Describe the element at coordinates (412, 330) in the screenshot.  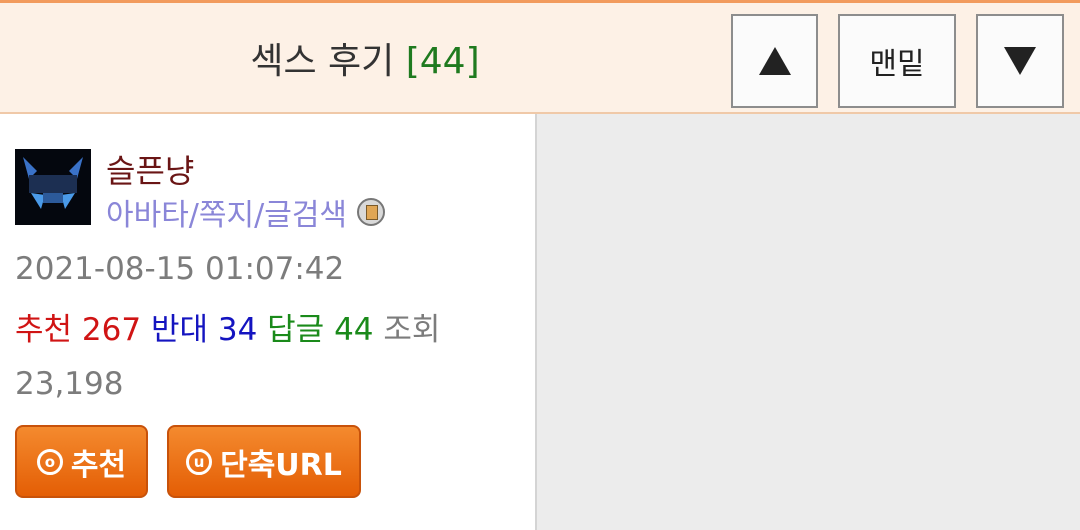
I see `views-label: 조회` at that location.